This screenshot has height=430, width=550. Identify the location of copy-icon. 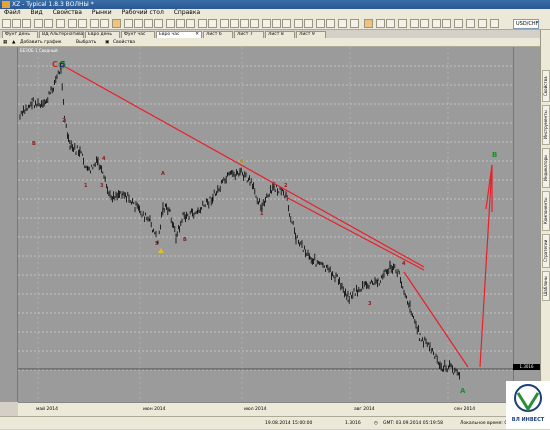
(48, 23).